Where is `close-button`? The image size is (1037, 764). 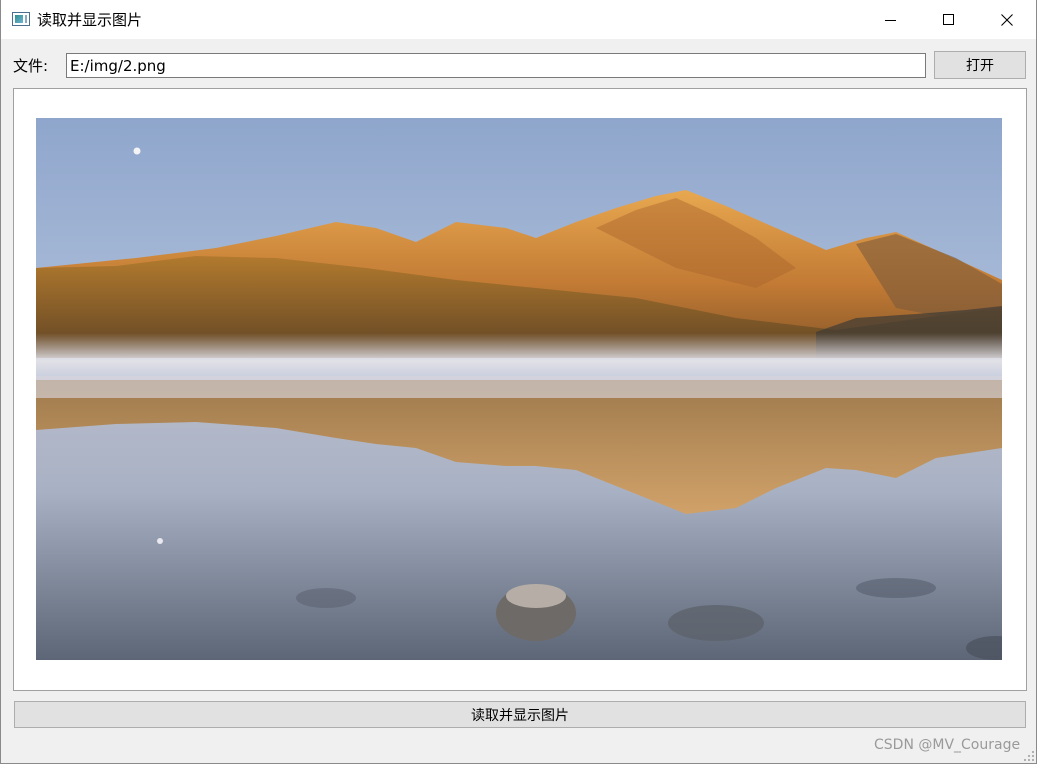
close-button is located at coordinates (1007, 19).